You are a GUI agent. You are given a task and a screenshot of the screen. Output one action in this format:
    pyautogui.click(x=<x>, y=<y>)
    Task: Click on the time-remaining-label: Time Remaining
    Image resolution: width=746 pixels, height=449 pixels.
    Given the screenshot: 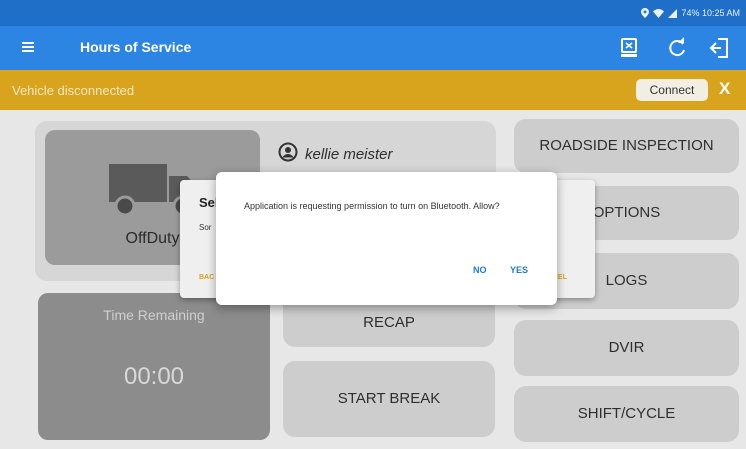 What is the action you would take?
    pyautogui.click(x=154, y=315)
    